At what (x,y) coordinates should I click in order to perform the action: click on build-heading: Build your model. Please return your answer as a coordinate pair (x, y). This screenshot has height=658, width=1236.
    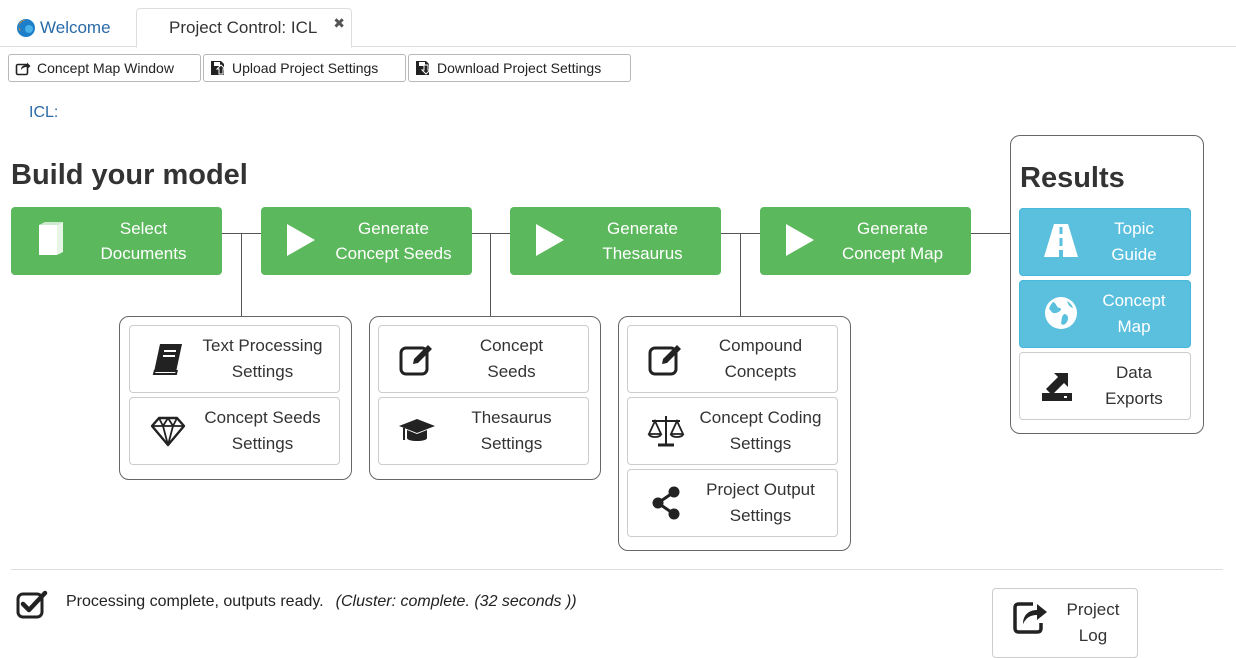
    Looking at the image, I should click on (129, 175).